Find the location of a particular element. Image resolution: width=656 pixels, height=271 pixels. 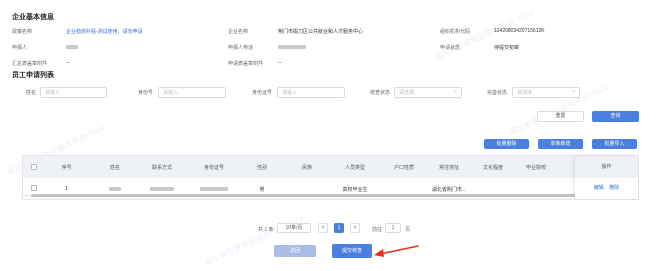

col-ethnicity: 民族 is located at coordinates (306, 168).